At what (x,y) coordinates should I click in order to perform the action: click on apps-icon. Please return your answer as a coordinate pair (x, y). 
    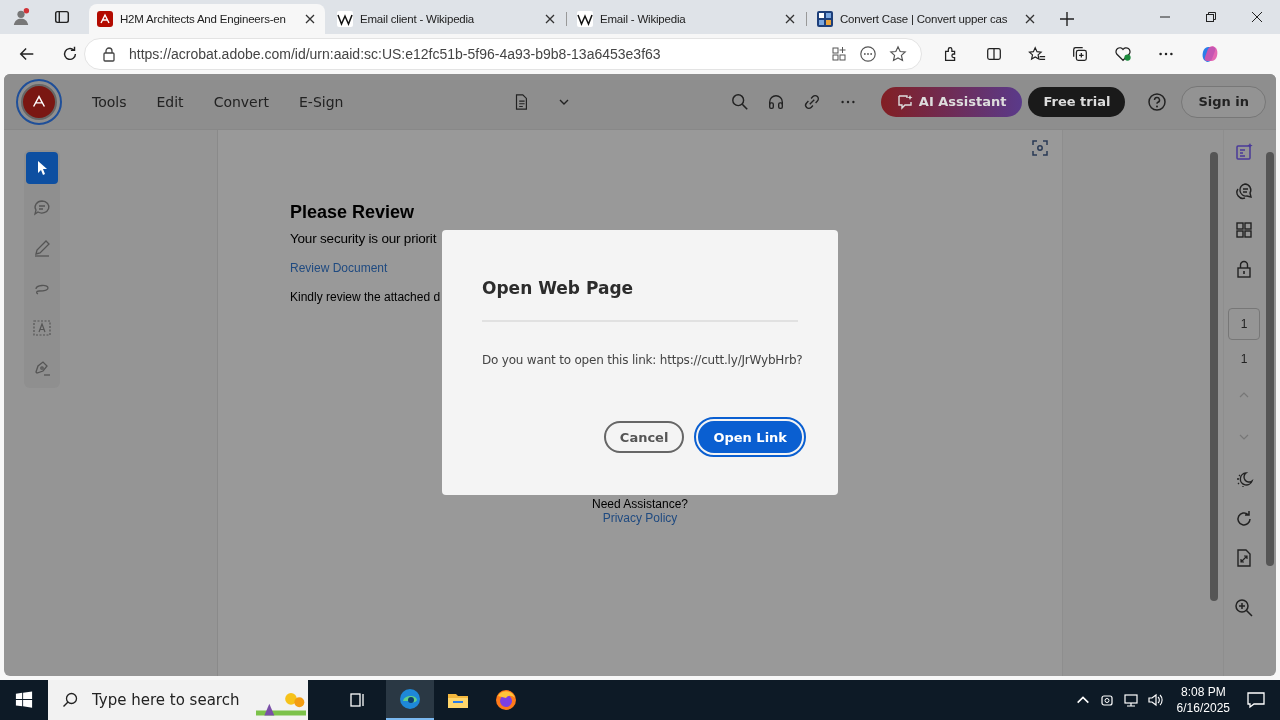
    Looking at the image, I should click on (839, 54).